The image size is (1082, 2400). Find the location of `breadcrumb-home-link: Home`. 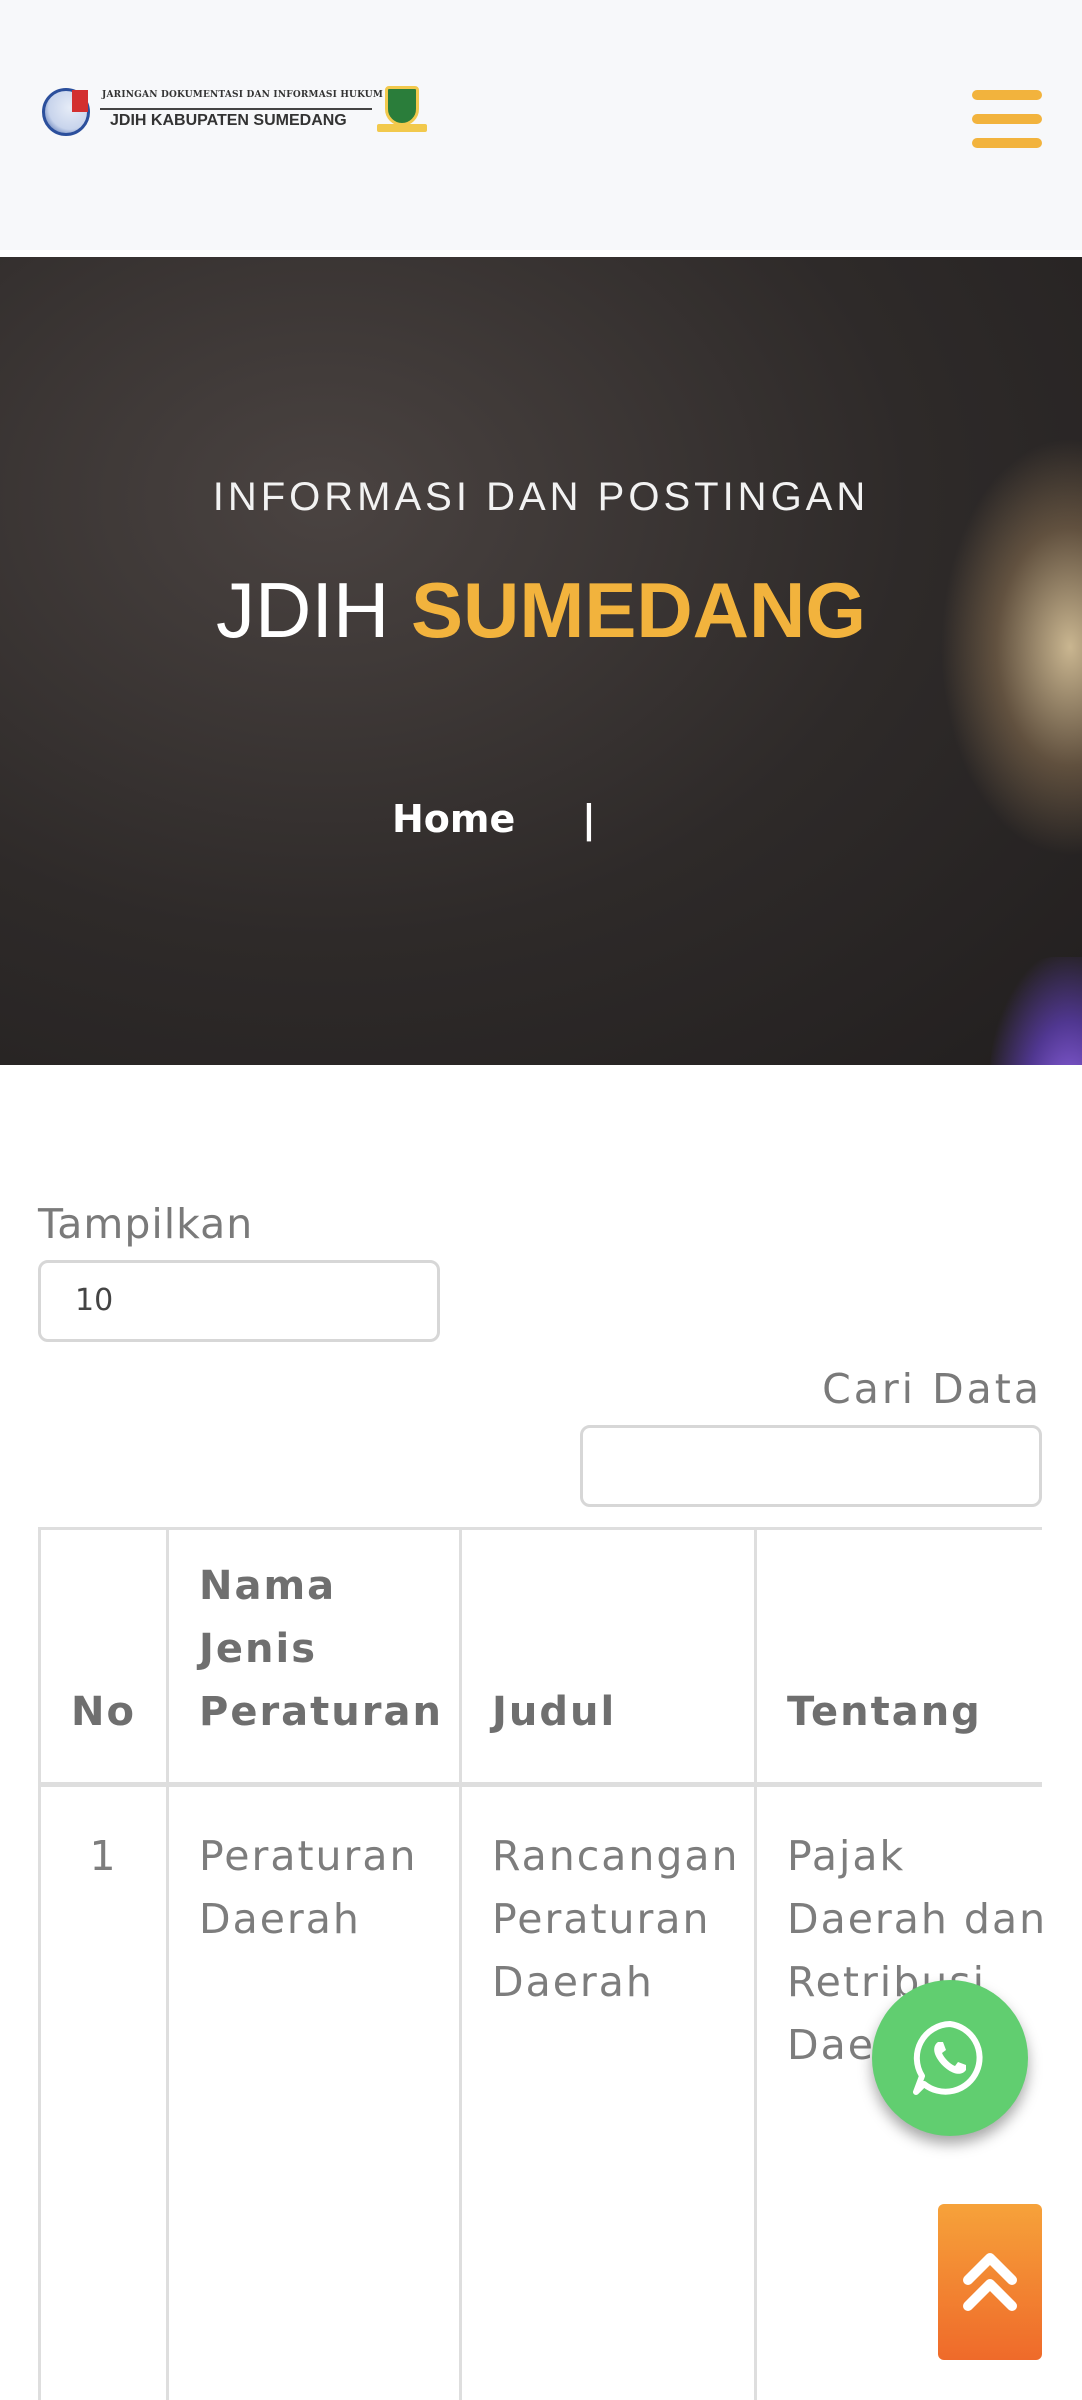

breadcrumb-home-link: Home is located at coordinates (453, 819).